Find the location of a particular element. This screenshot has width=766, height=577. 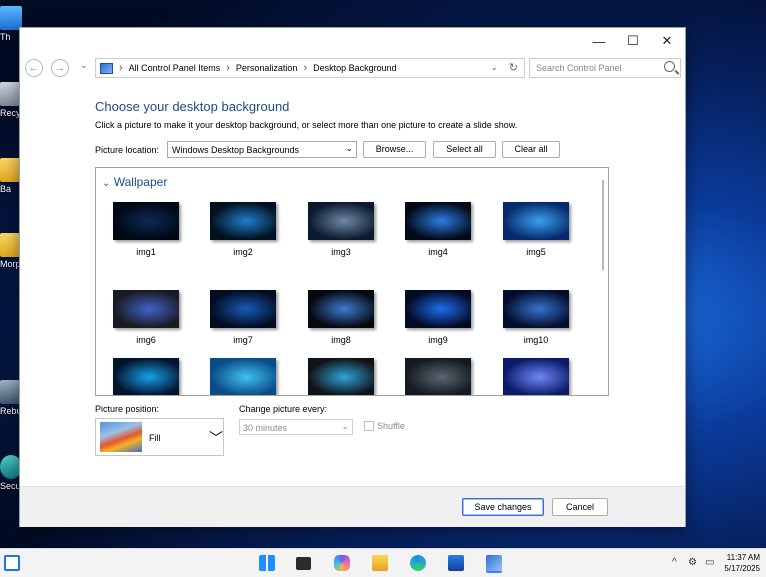

refresh-icon: ↻ is located at coordinates (513, 67).